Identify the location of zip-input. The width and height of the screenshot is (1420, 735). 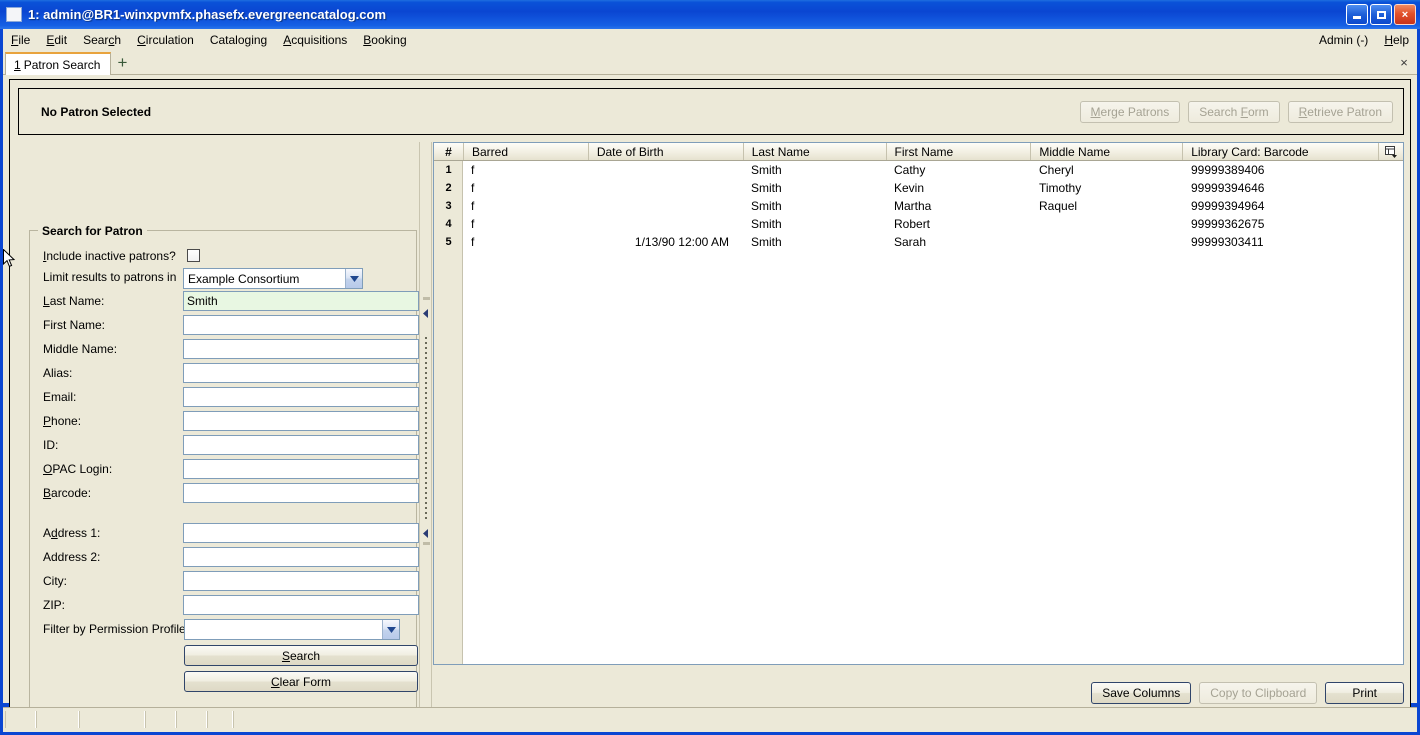
(301, 605).